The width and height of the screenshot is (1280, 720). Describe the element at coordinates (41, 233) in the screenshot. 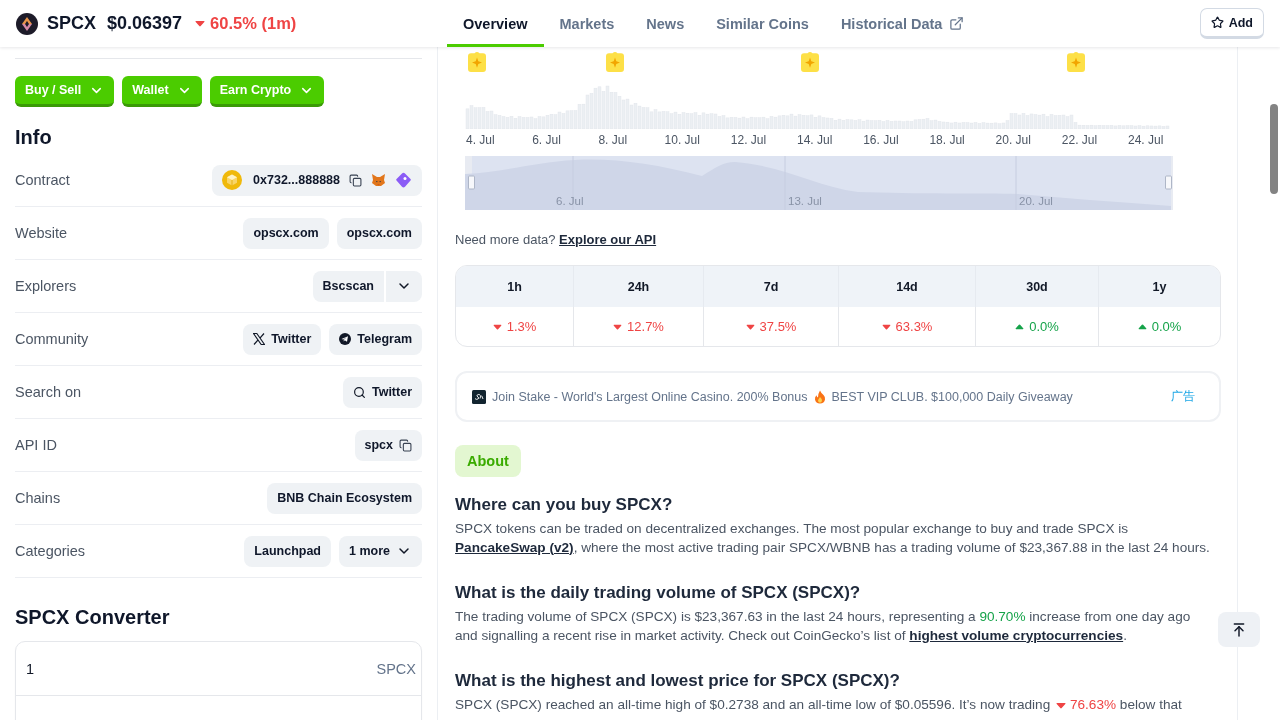

I see `info-label: Website` at that location.